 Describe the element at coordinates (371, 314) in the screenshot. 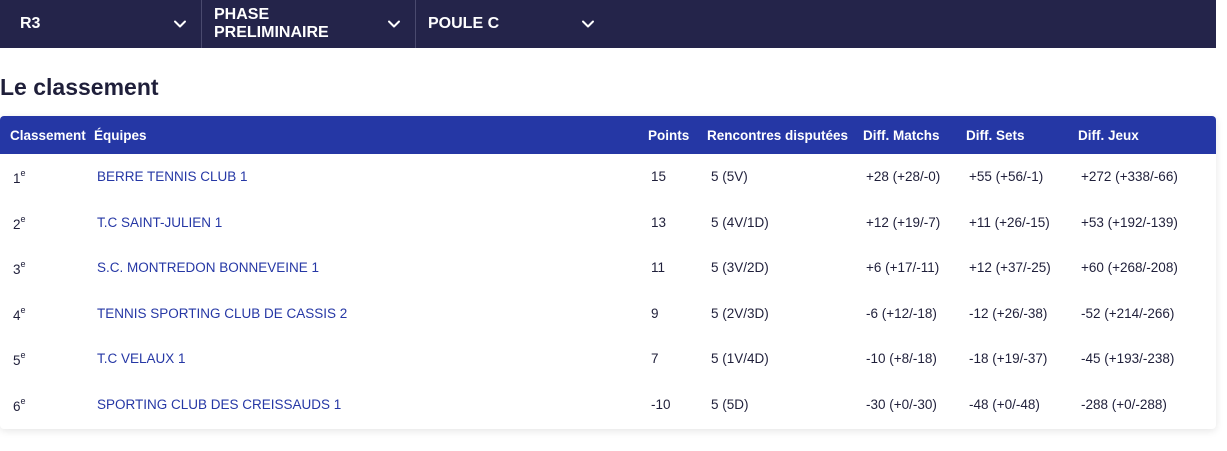

I see `team-cell: TENNIS SPORTING CLUB DE CASSIS 2` at that location.